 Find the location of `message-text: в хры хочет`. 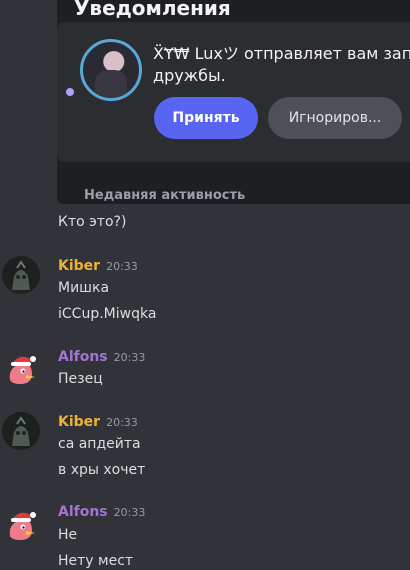

message-text: в хры хочет is located at coordinates (102, 470).